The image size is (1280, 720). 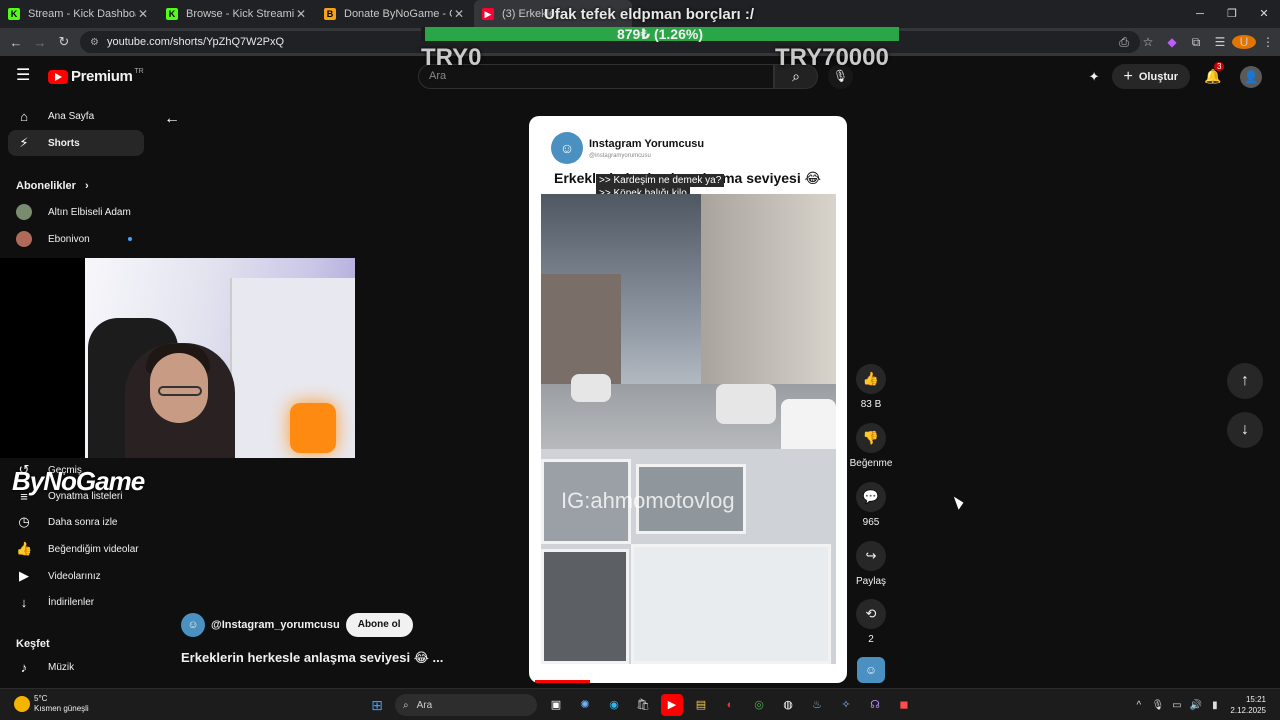 I want to click on browser-menu-icon: ⋮, so click(x=1268, y=42).